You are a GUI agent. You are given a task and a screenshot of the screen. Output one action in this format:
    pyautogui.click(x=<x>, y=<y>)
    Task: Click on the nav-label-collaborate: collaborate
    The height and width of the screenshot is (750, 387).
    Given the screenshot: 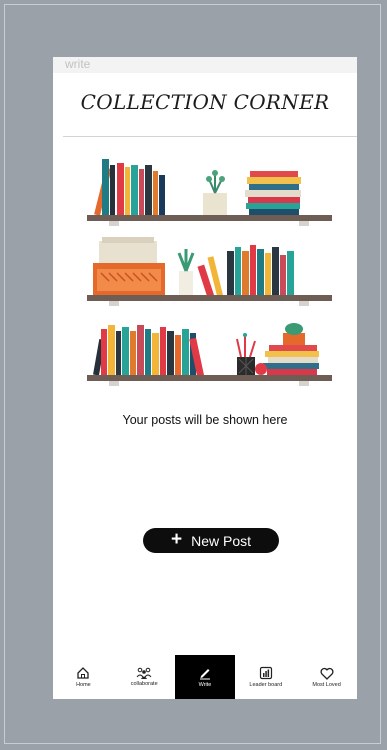 What is the action you would take?
    pyautogui.click(x=144, y=684)
    